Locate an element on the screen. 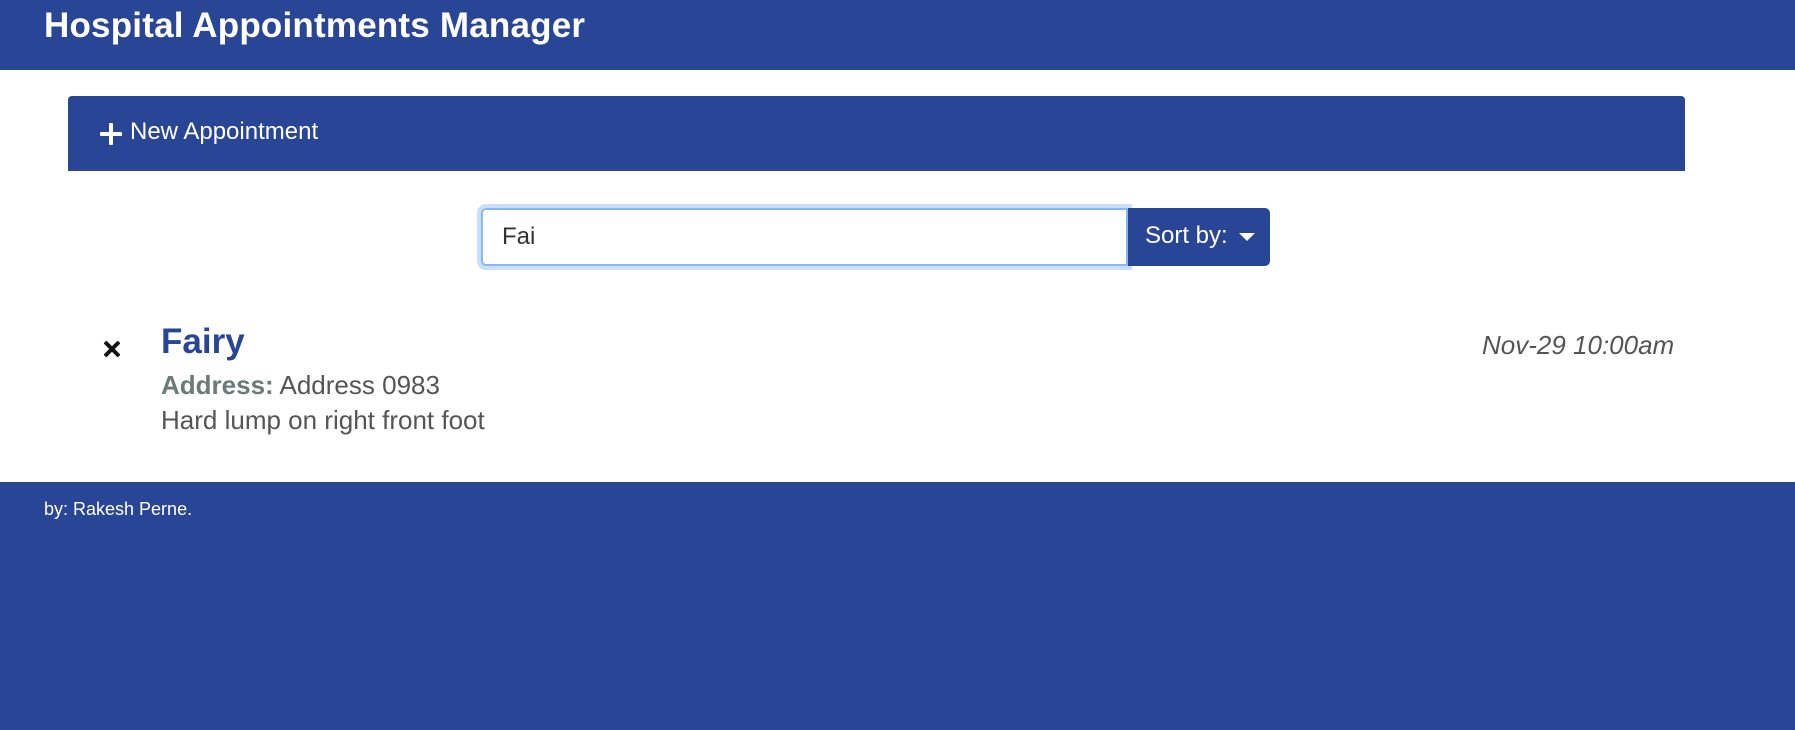 Image resolution: width=1795 pixels, height=730 pixels. appointment-address: Address: Address 0983 is located at coordinates (300, 385).